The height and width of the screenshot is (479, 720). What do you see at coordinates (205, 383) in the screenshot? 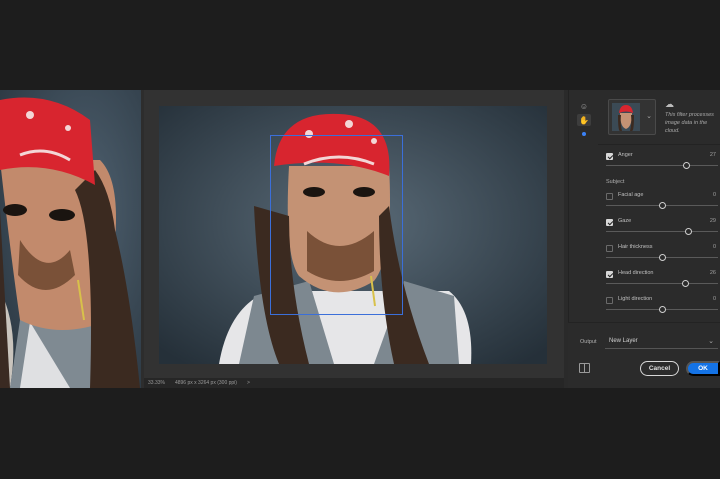
I see `image-dimensions: 4896 px x 3264 px (300 ppi)` at bounding box center [205, 383].